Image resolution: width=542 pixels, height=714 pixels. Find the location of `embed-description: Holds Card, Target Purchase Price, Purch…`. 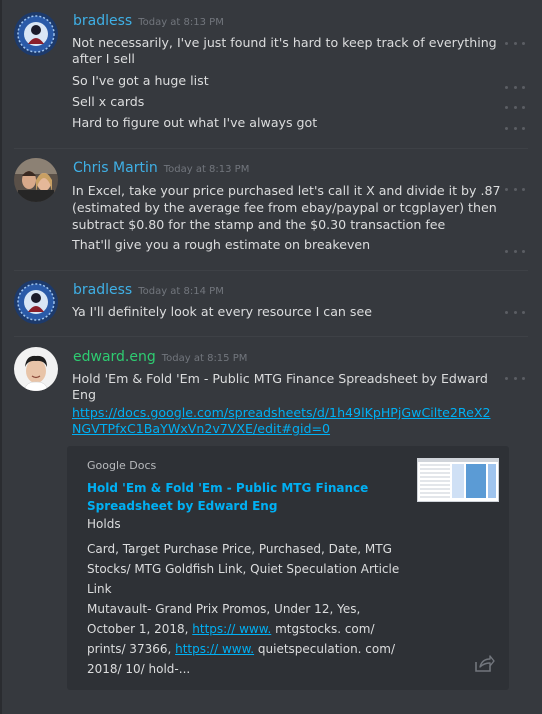

embed-description: Holds Card, Target Purchase Price, Purch… is located at coordinates (247, 596).